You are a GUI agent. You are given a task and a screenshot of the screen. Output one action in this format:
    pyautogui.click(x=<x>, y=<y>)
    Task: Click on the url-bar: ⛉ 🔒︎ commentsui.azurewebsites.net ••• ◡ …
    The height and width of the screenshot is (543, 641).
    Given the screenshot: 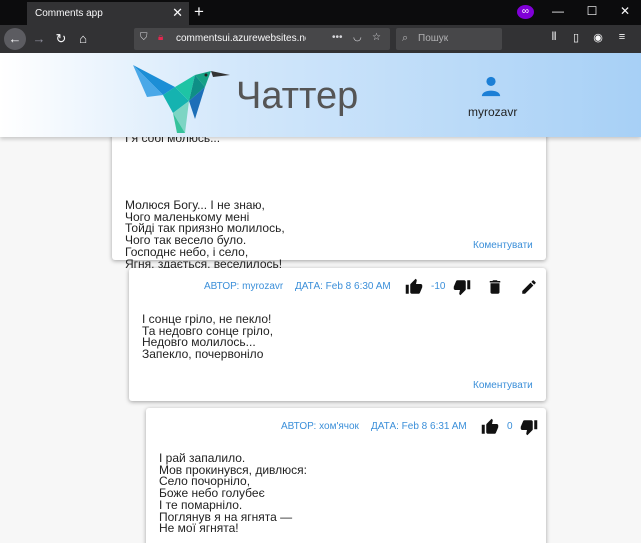 What is the action you would take?
    pyautogui.click(x=262, y=39)
    